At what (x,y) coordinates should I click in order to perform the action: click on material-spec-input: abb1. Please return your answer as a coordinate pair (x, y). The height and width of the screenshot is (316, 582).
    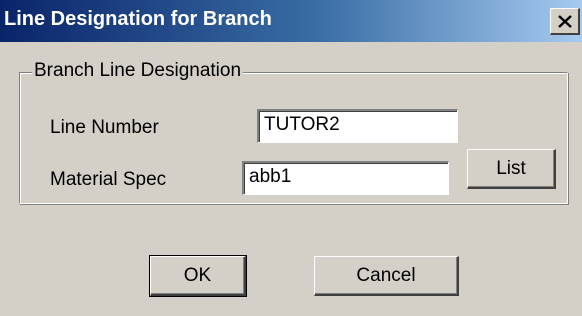
    Looking at the image, I should click on (345, 178).